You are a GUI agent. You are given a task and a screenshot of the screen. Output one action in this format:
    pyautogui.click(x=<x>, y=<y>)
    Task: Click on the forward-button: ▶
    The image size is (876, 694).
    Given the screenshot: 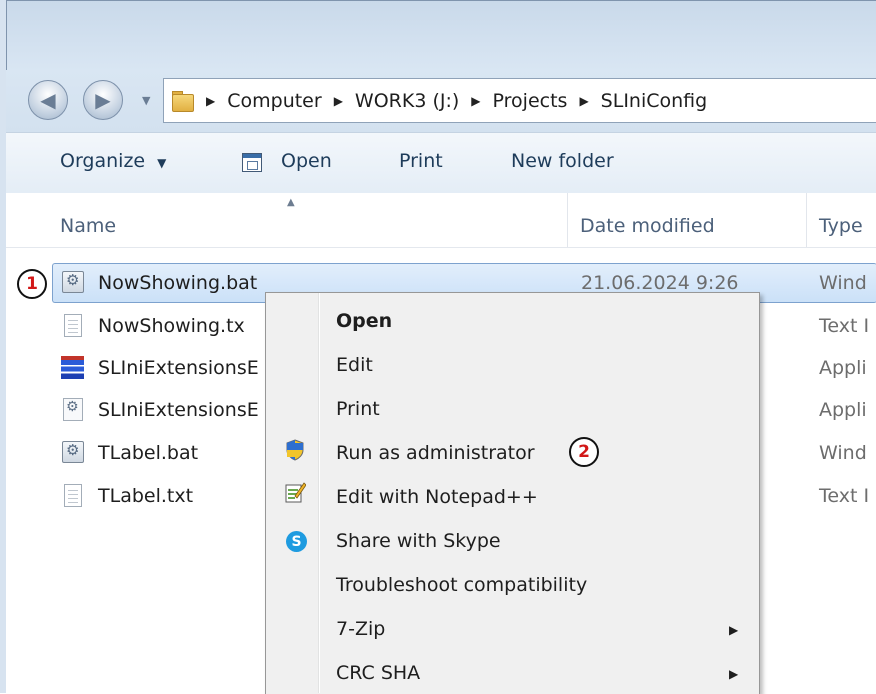 What is the action you would take?
    pyautogui.click(x=103, y=100)
    